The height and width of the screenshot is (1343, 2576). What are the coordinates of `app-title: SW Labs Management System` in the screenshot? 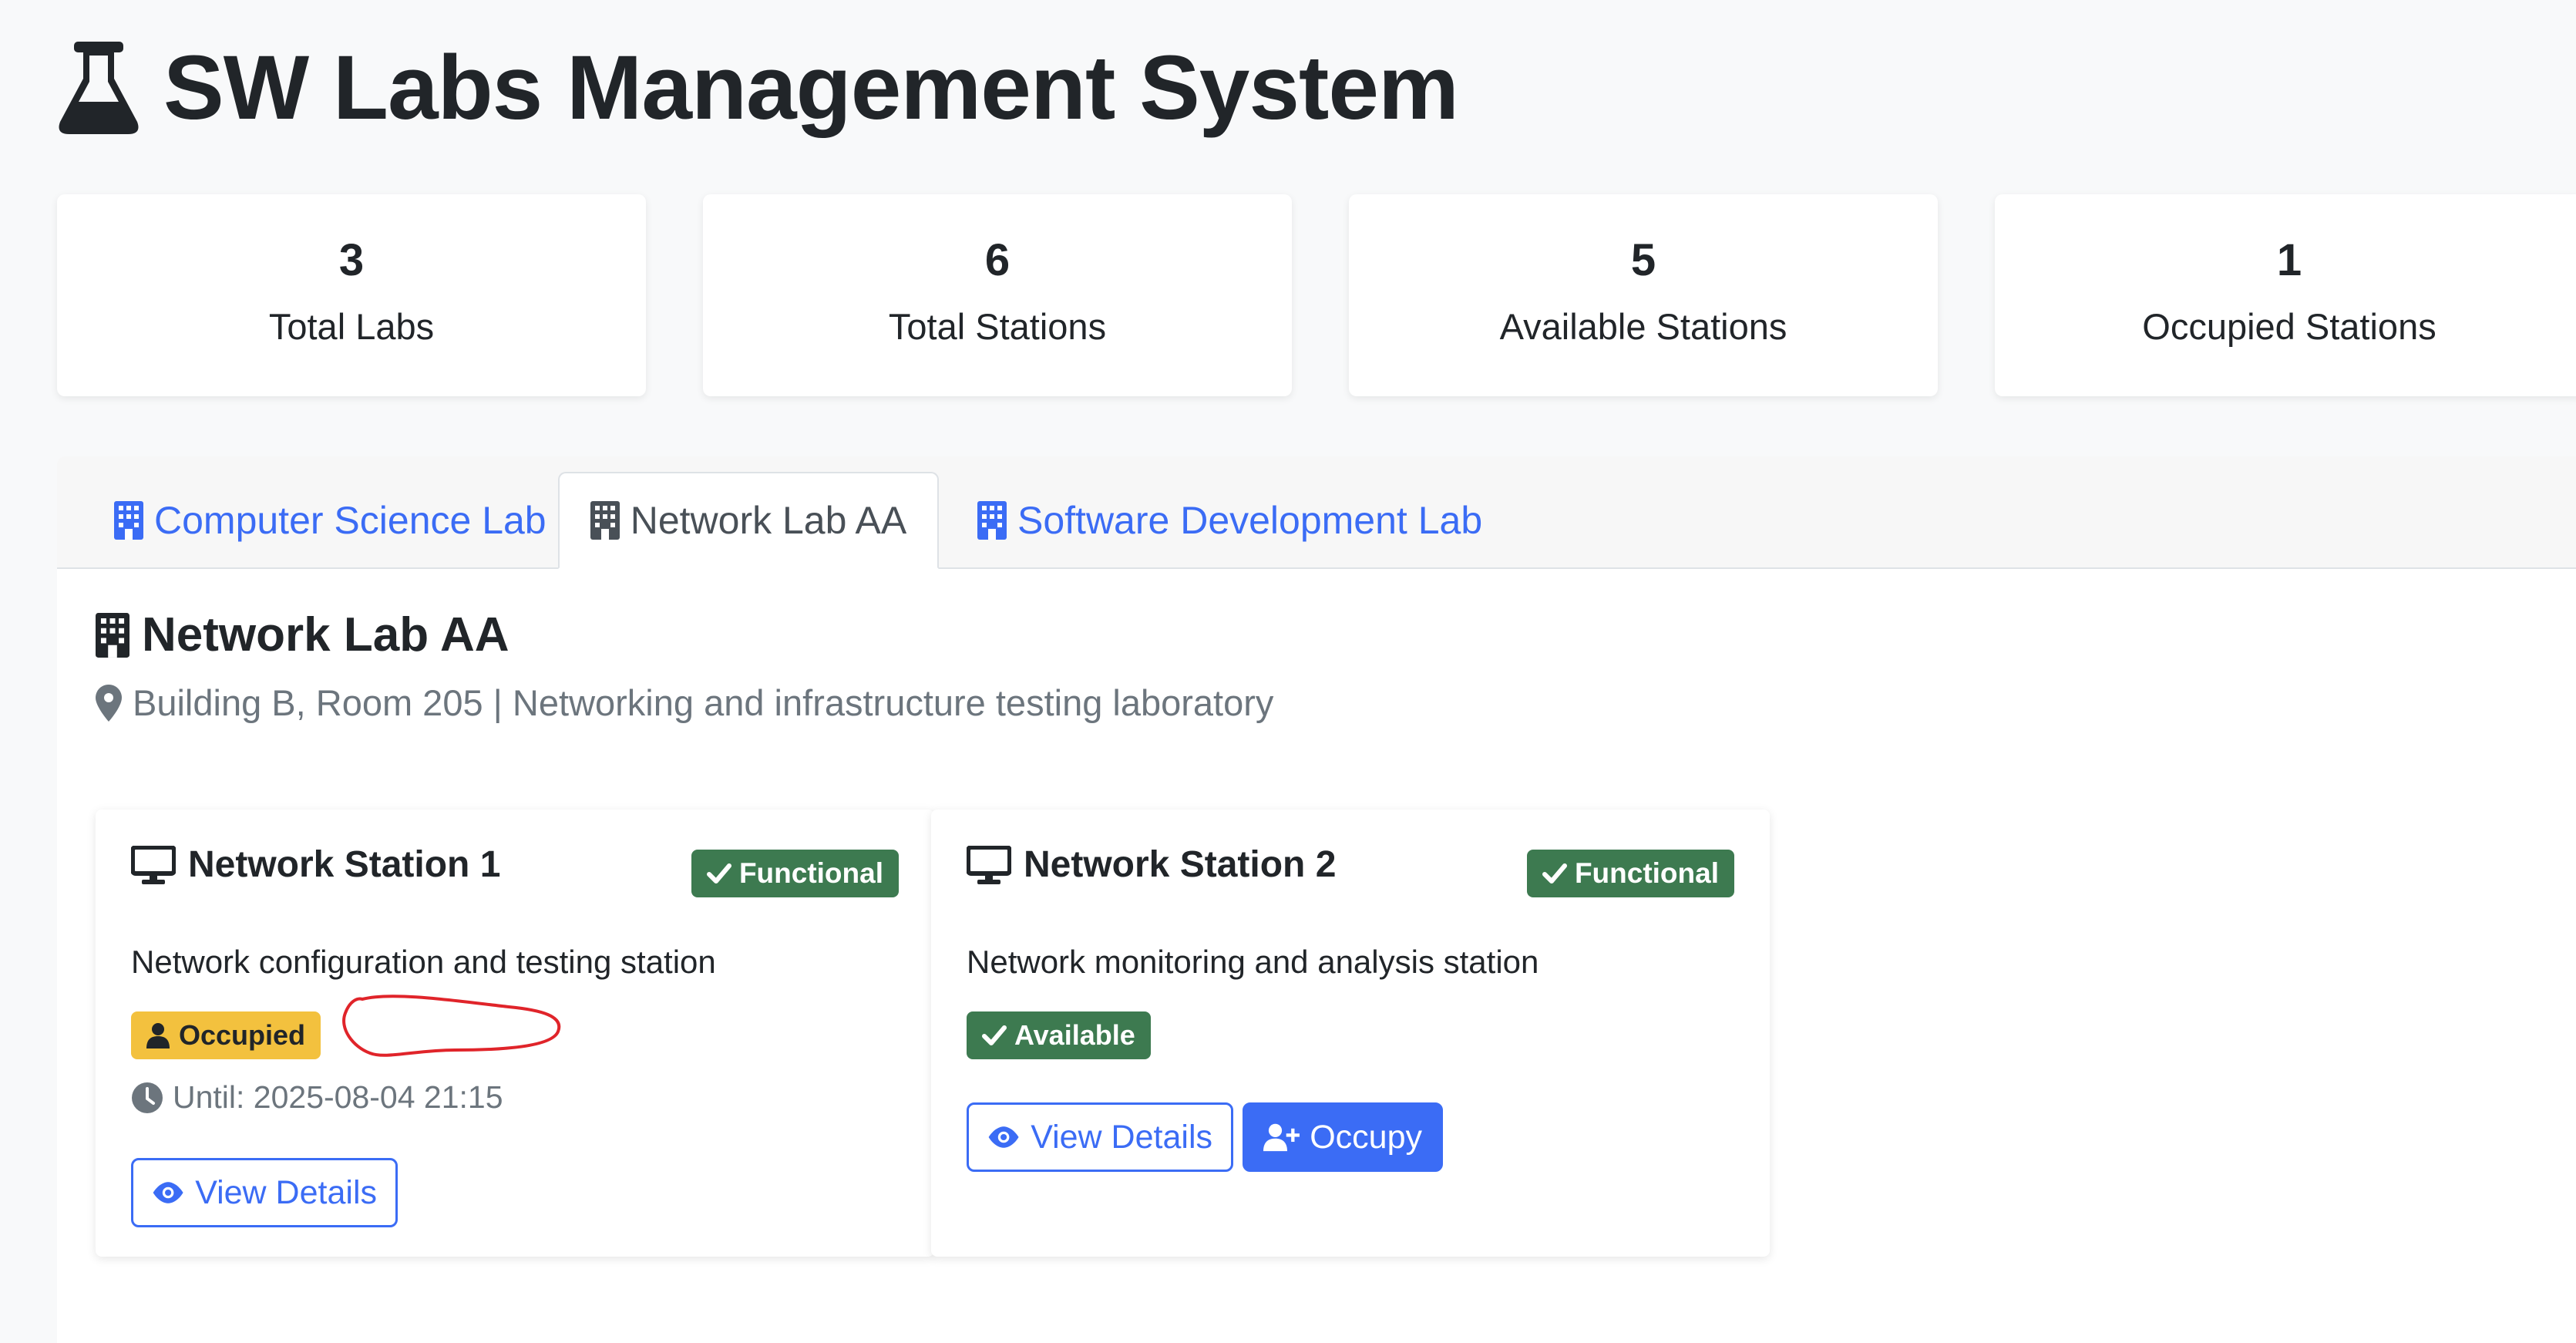 It's located at (811, 88).